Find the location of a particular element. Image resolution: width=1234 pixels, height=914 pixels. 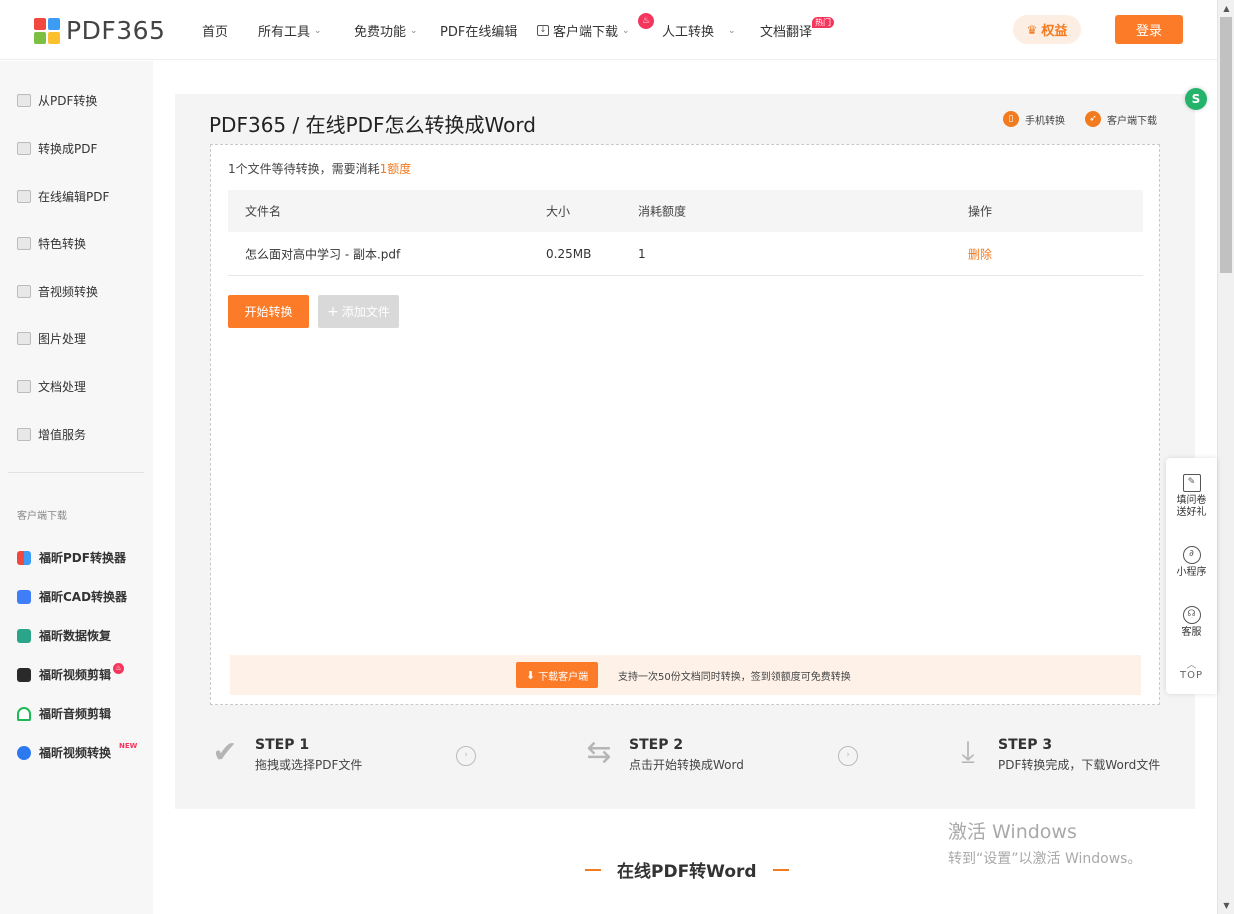

image-icon is located at coordinates (24, 338).